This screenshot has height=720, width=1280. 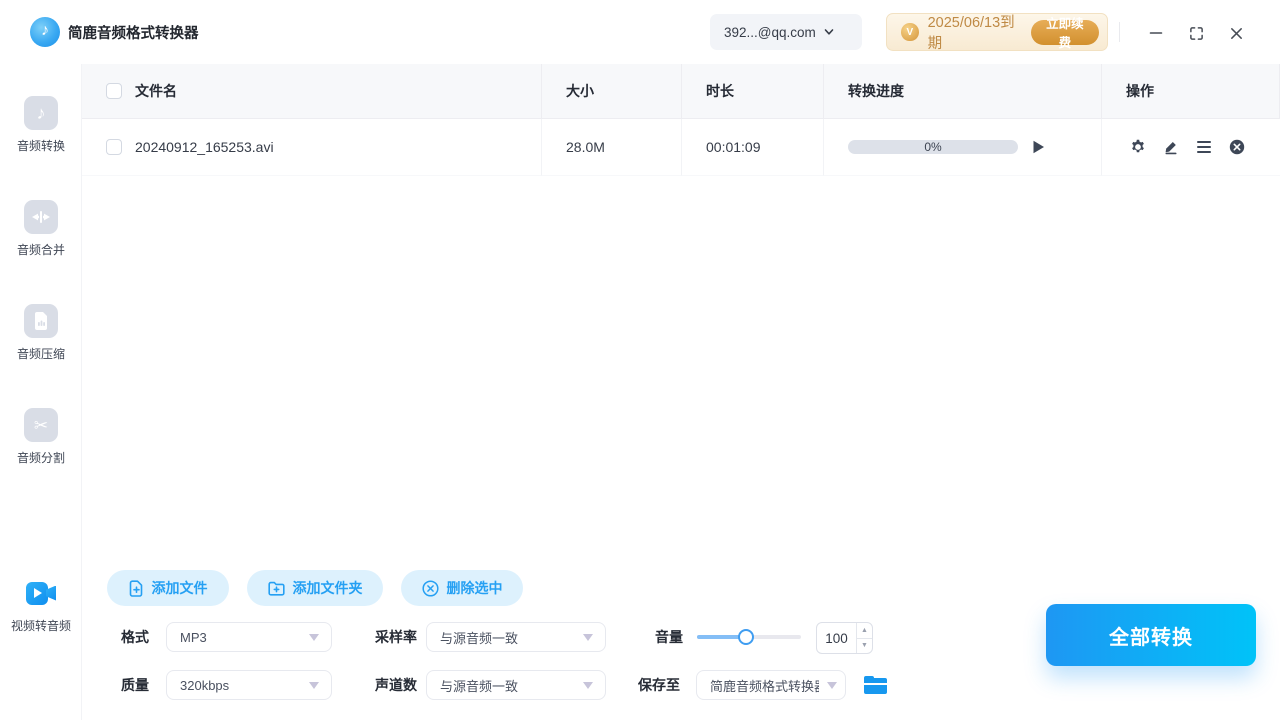 What do you see at coordinates (1204, 147) in the screenshot?
I see `menu-list-icon` at bounding box center [1204, 147].